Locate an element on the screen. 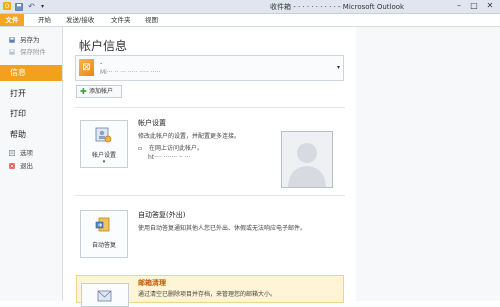 This screenshot has width=500, height=307. customize-toolbar-icon: ▾ is located at coordinates (42, 6).